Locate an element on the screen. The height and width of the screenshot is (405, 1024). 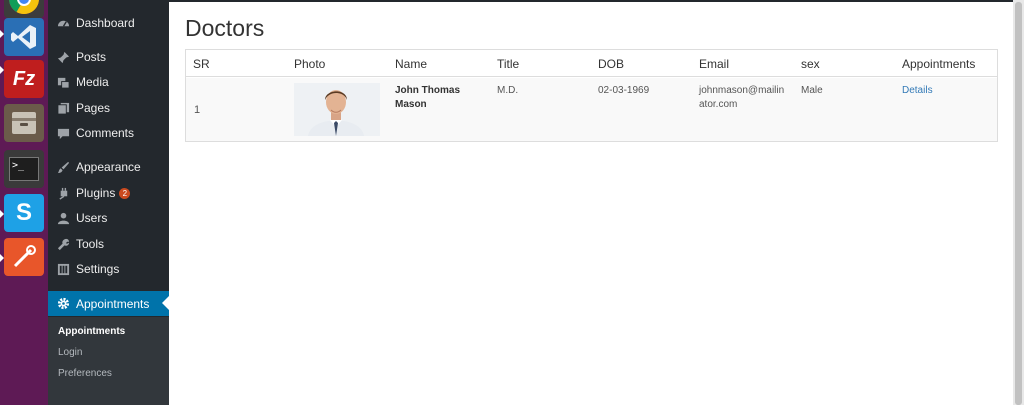
sidebar-item-appearance: Appearance is located at coordinates (108, 167).